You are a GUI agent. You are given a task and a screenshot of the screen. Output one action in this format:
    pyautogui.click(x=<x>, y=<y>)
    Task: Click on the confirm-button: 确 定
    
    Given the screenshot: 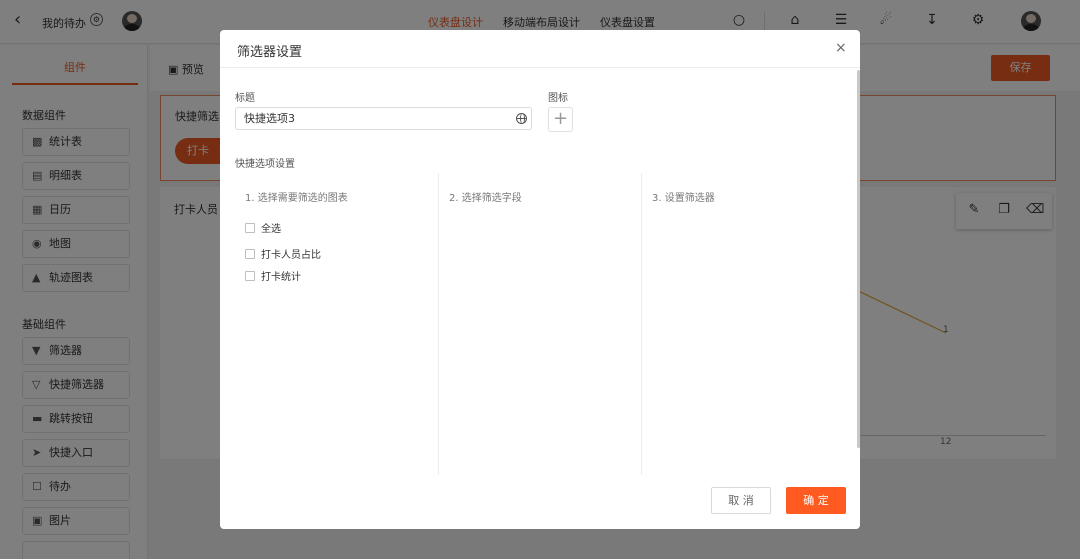 What is the action you would take?
    pyautogui.click(x=816, y=500)
    